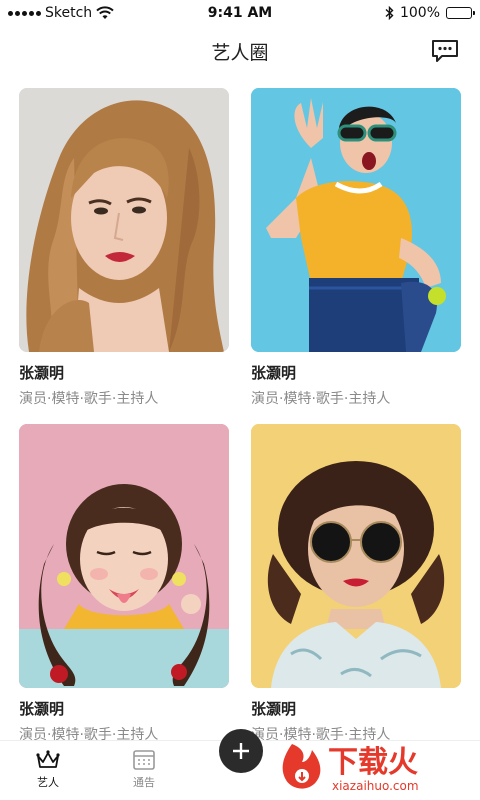 This screenshot has height=800, width=480. I want to click on watermark-text: 下载火, so click(373, 762).